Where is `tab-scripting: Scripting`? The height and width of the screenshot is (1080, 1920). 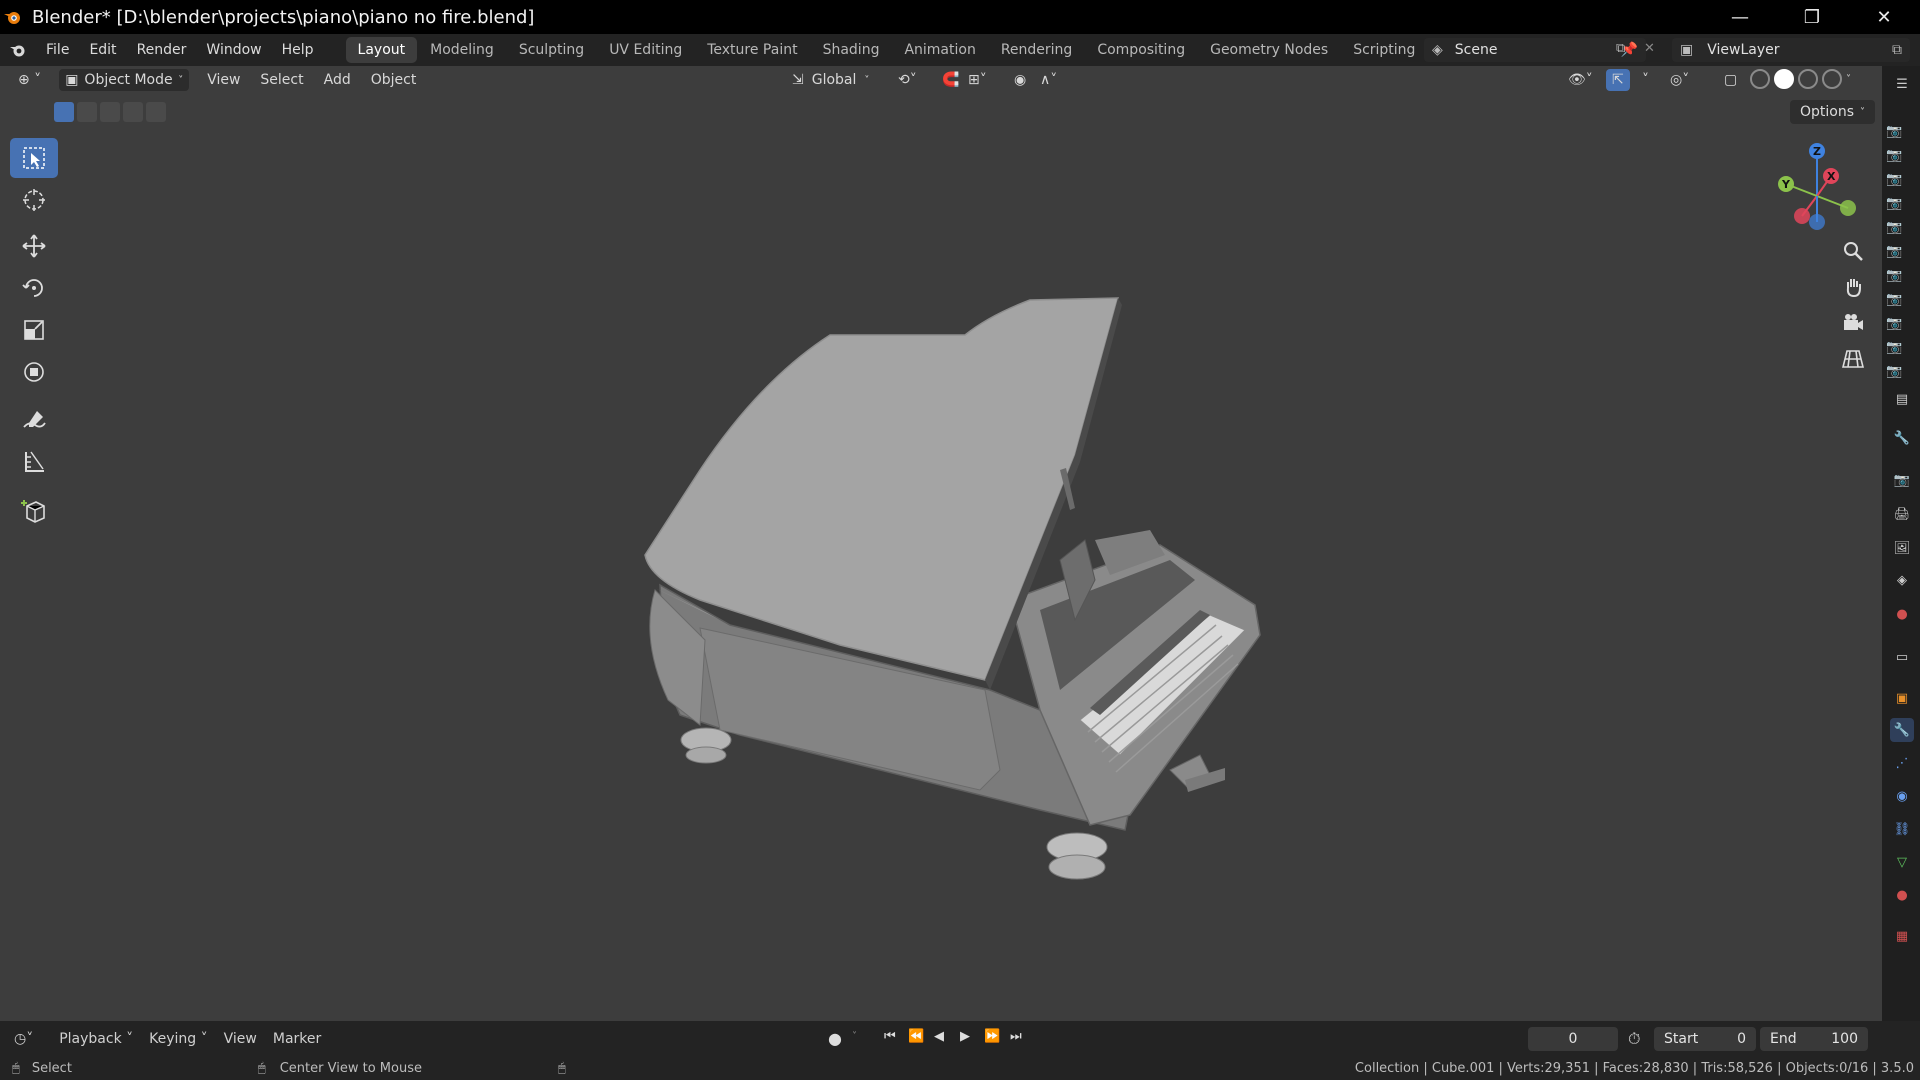
tab-scripting: Scripting is located at coordinates (1384, 50).